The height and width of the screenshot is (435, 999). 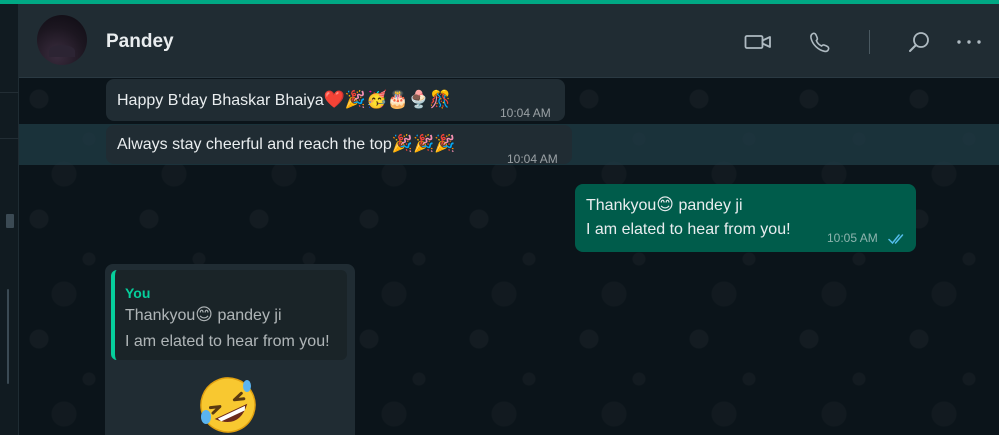 What do you see at coordinates (62, 40) in the screenshot?
I see `avatar` at bounding box center [62, 40].